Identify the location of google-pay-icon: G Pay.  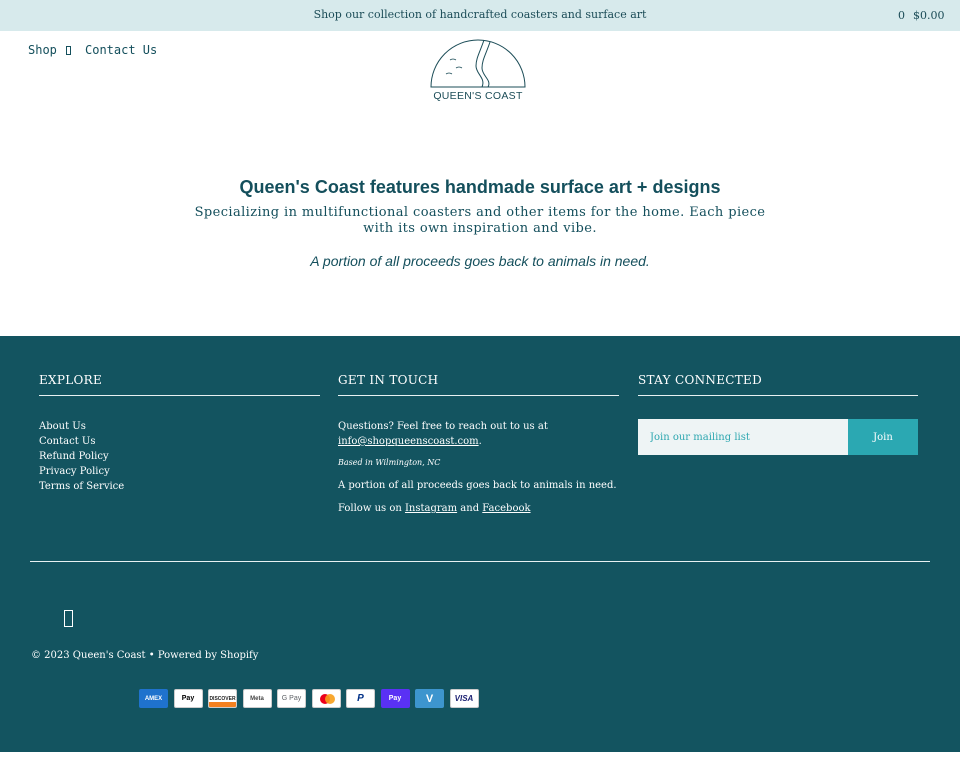
(291, 698).